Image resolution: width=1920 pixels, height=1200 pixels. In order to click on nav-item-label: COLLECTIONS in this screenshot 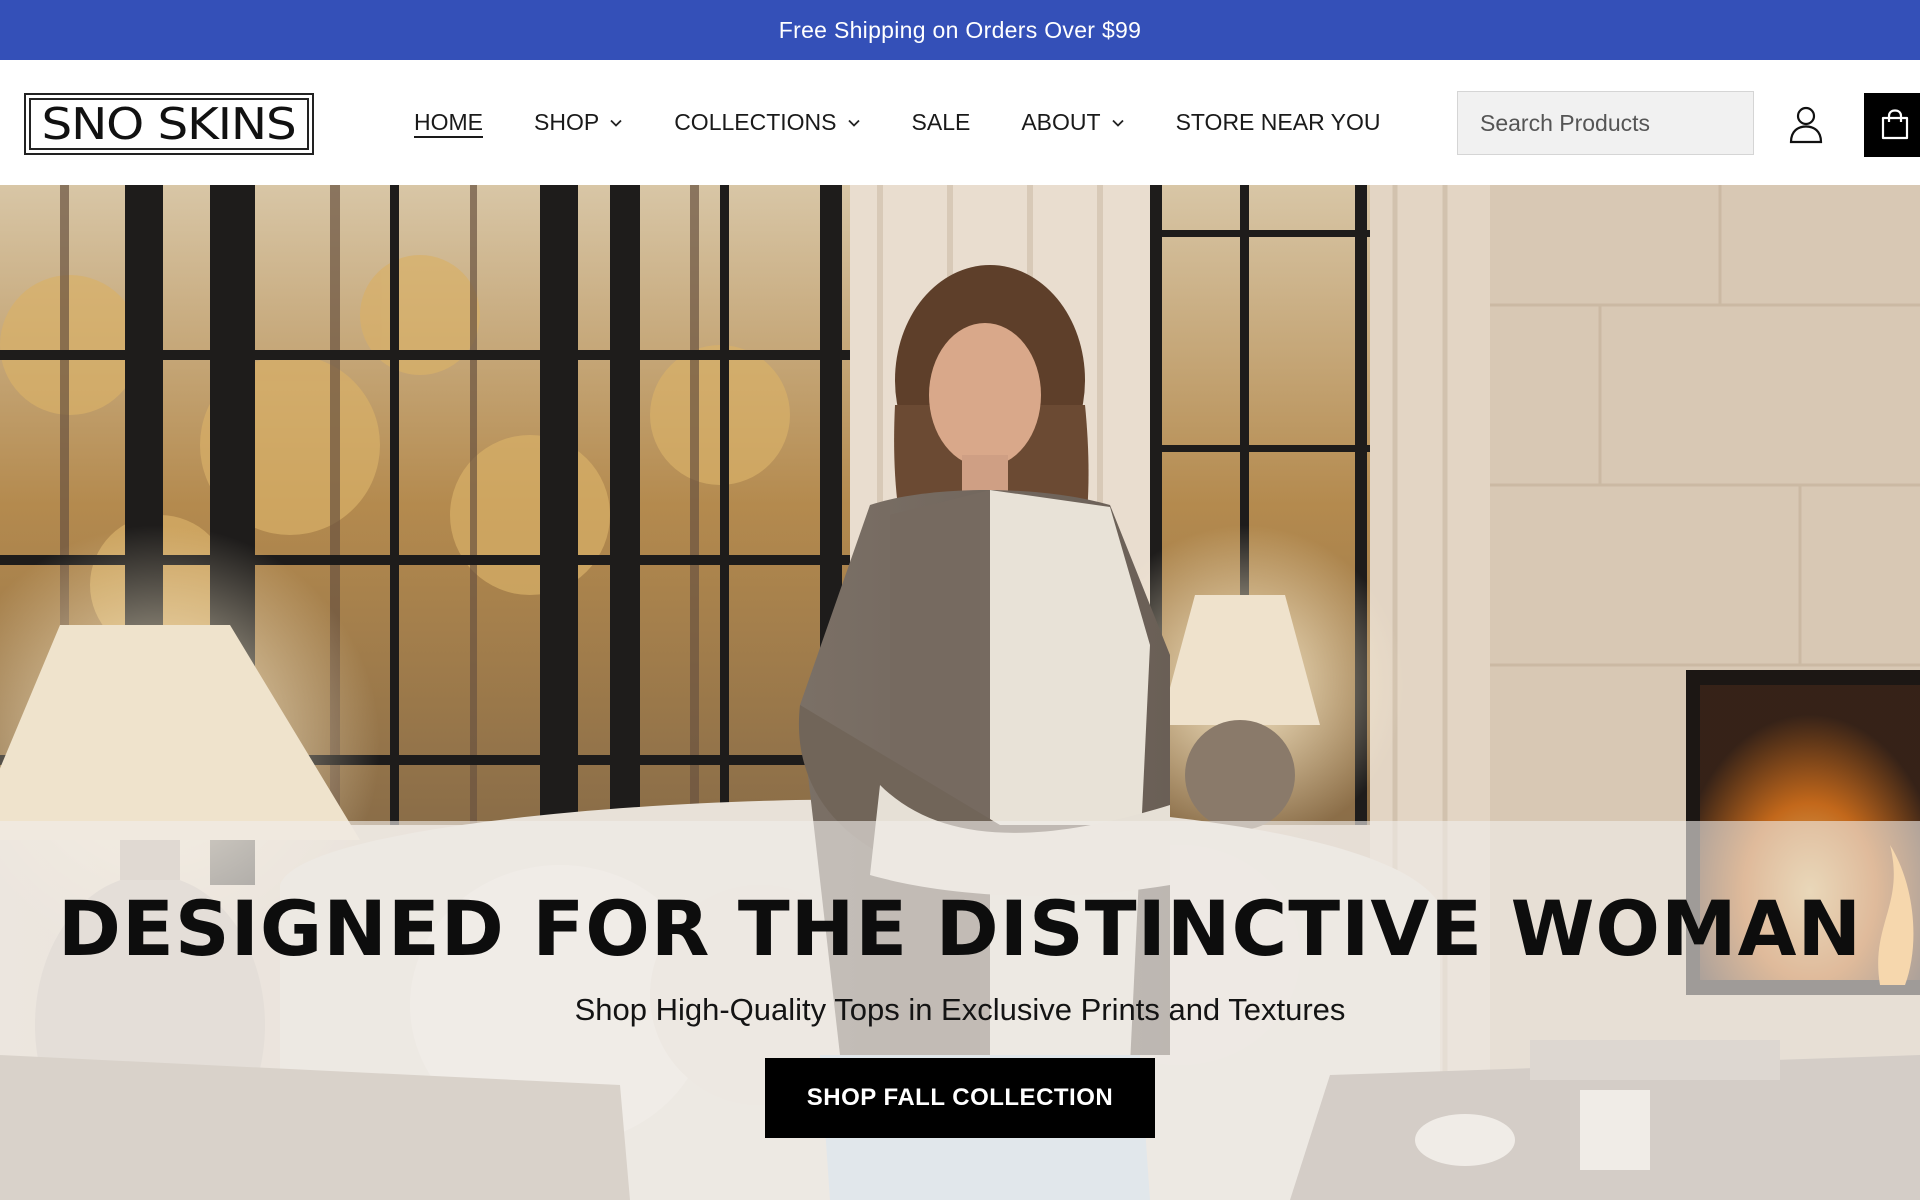, I will do `click(755, 122)`.